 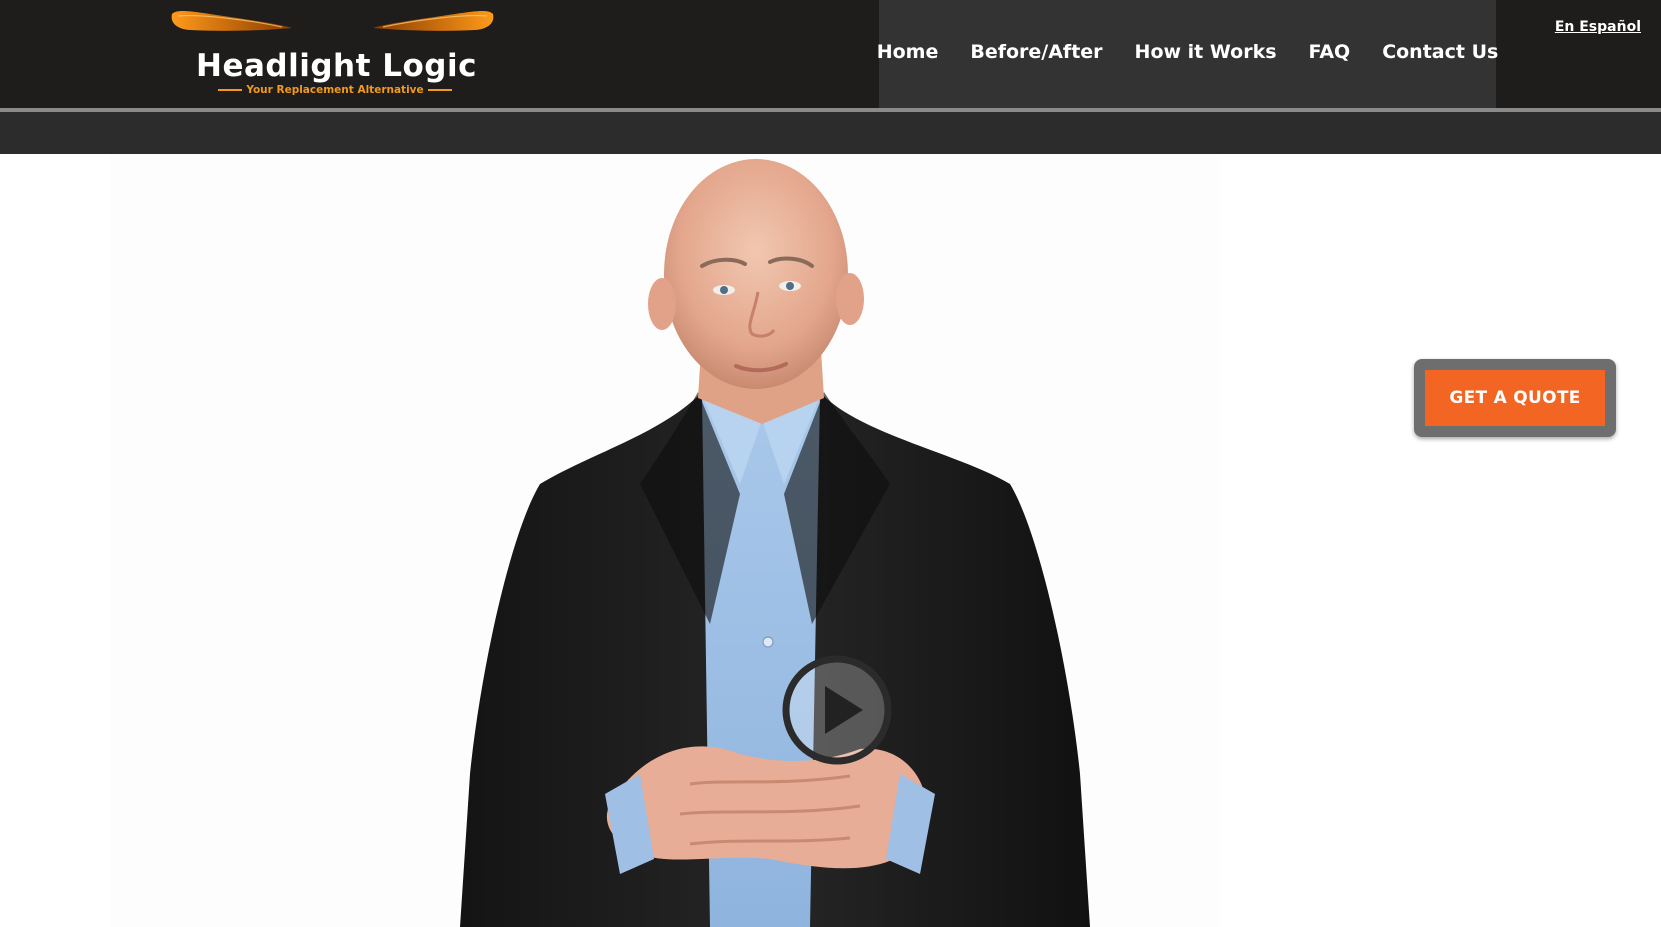 What do you see at coordinates (1206, 52) in the screenshot?
I see `nav-how-it-works: How it Works` at bounding box center [1206, 52].